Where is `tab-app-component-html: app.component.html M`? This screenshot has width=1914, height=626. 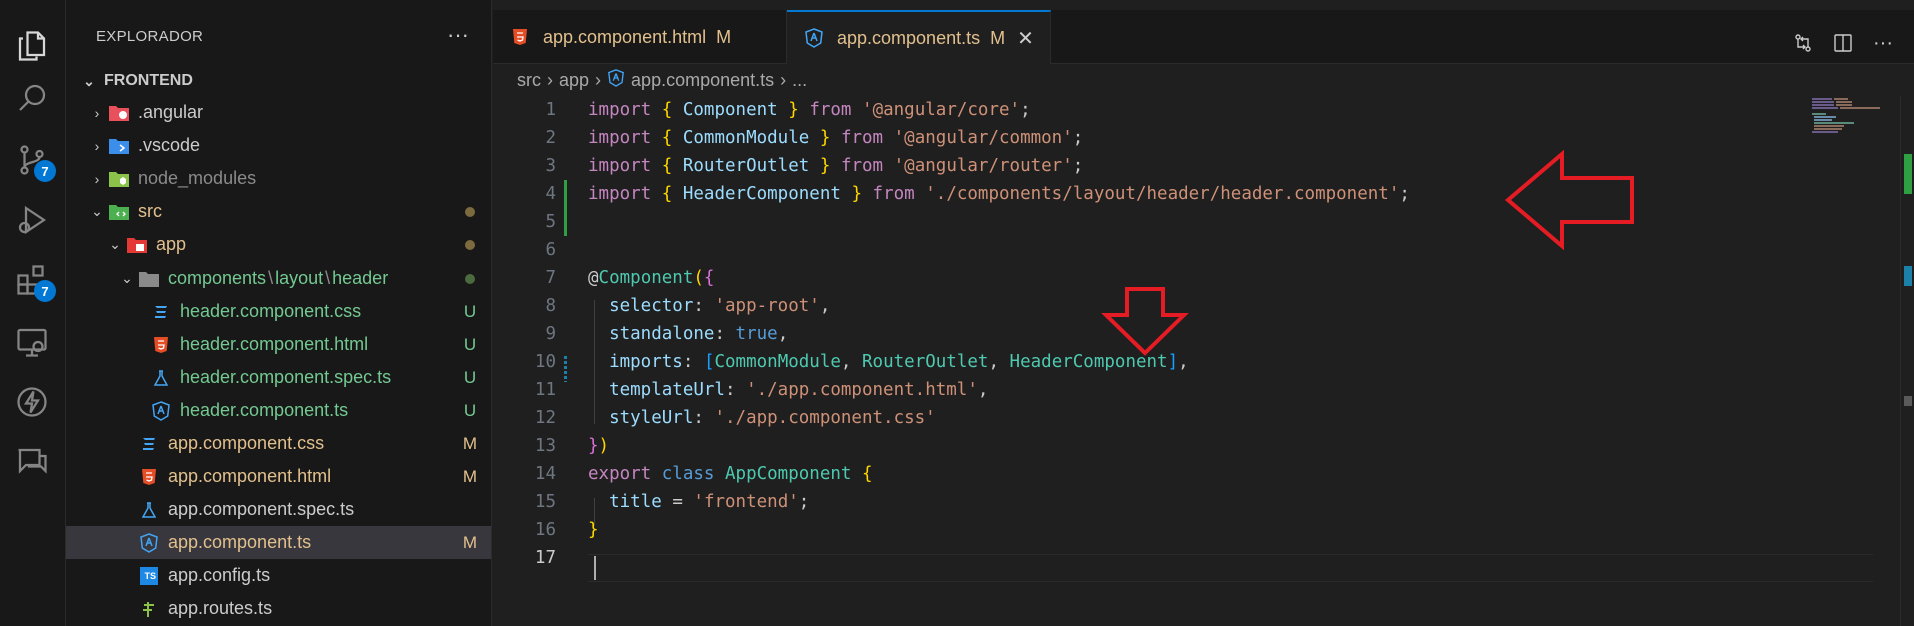 tab-app-component-html: app.component.html M is located at coordinates (640, 37).